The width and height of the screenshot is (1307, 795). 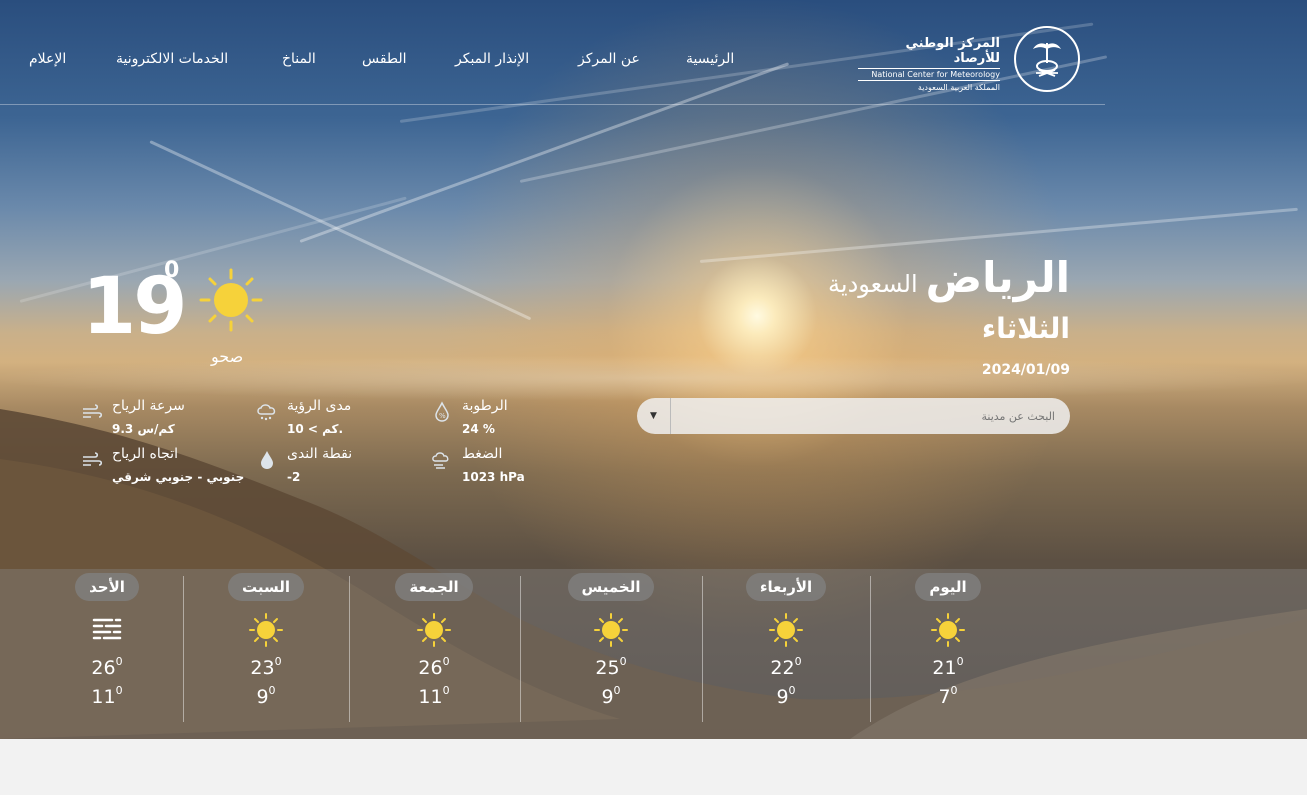 What do you see at coordinates (948, 696) in the screenshot?
I see `forecast-low: 70` at bounding box center [948, 696].